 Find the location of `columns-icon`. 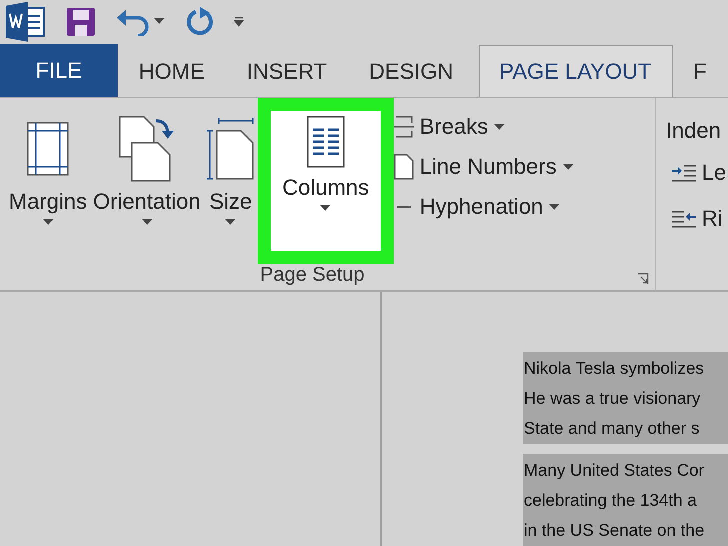

columns-icon is located at coordinates (325, 142).